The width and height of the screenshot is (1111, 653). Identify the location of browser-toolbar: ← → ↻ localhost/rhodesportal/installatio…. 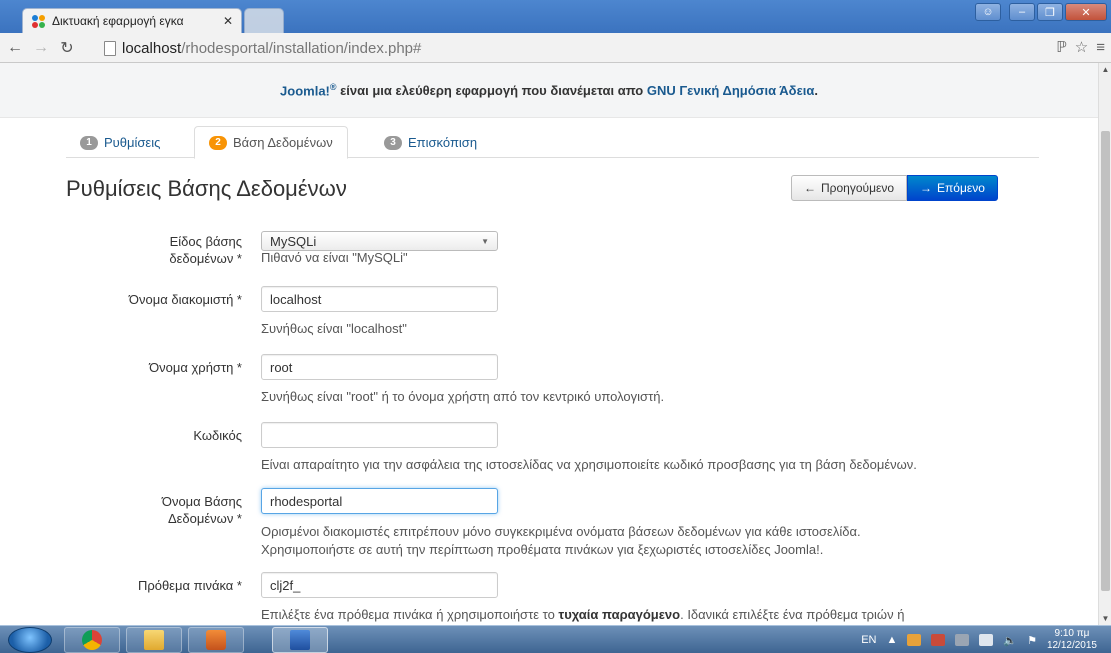
(555, 48).